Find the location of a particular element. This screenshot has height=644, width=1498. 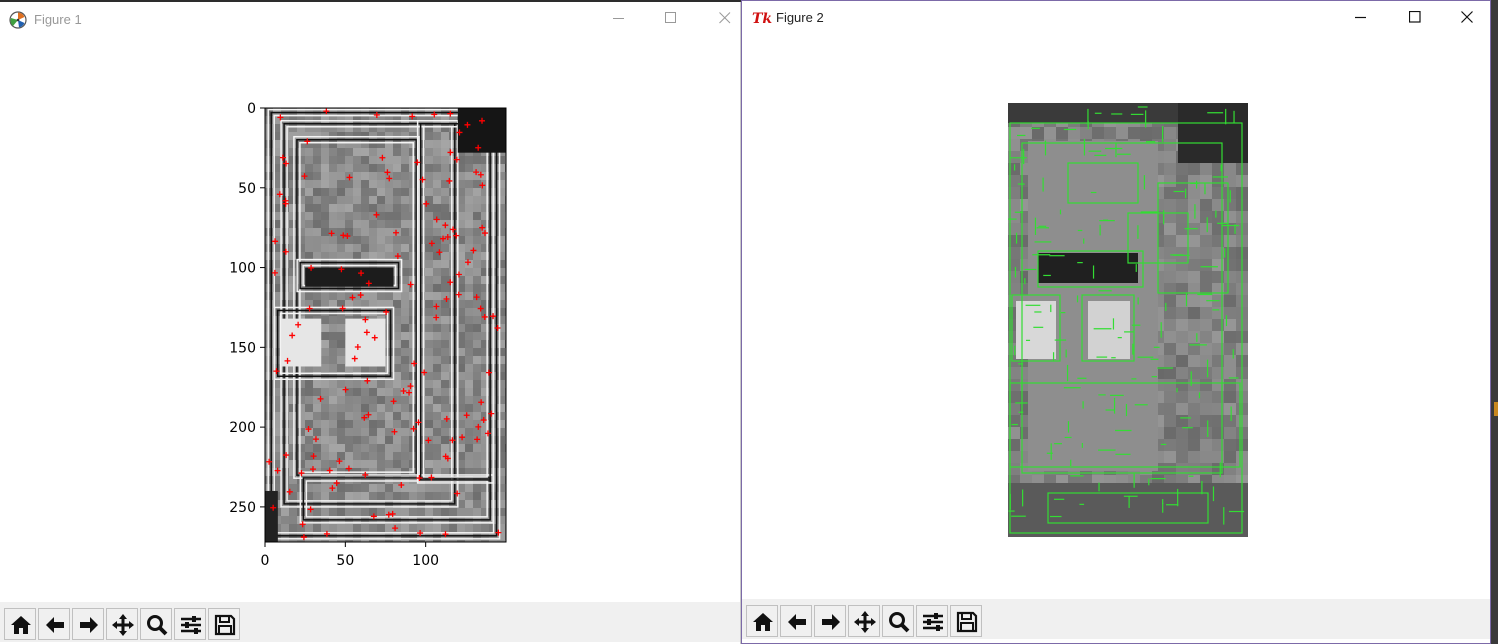

matplotlib-icon is located at coordinates (18, 20).